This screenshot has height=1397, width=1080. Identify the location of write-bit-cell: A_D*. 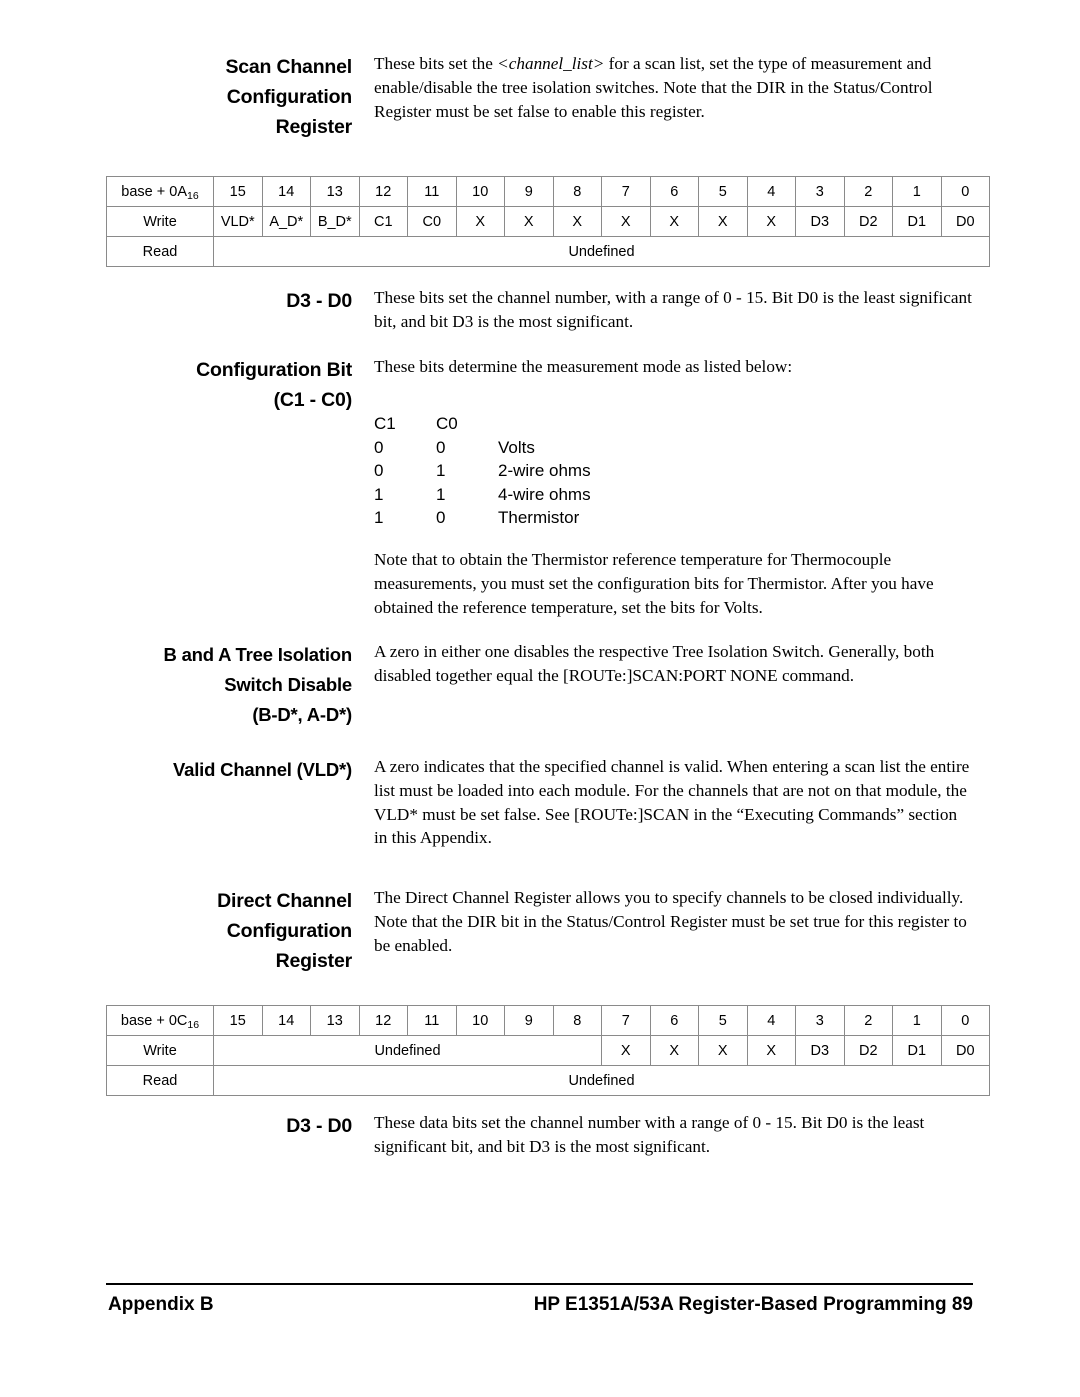
(286, 221).